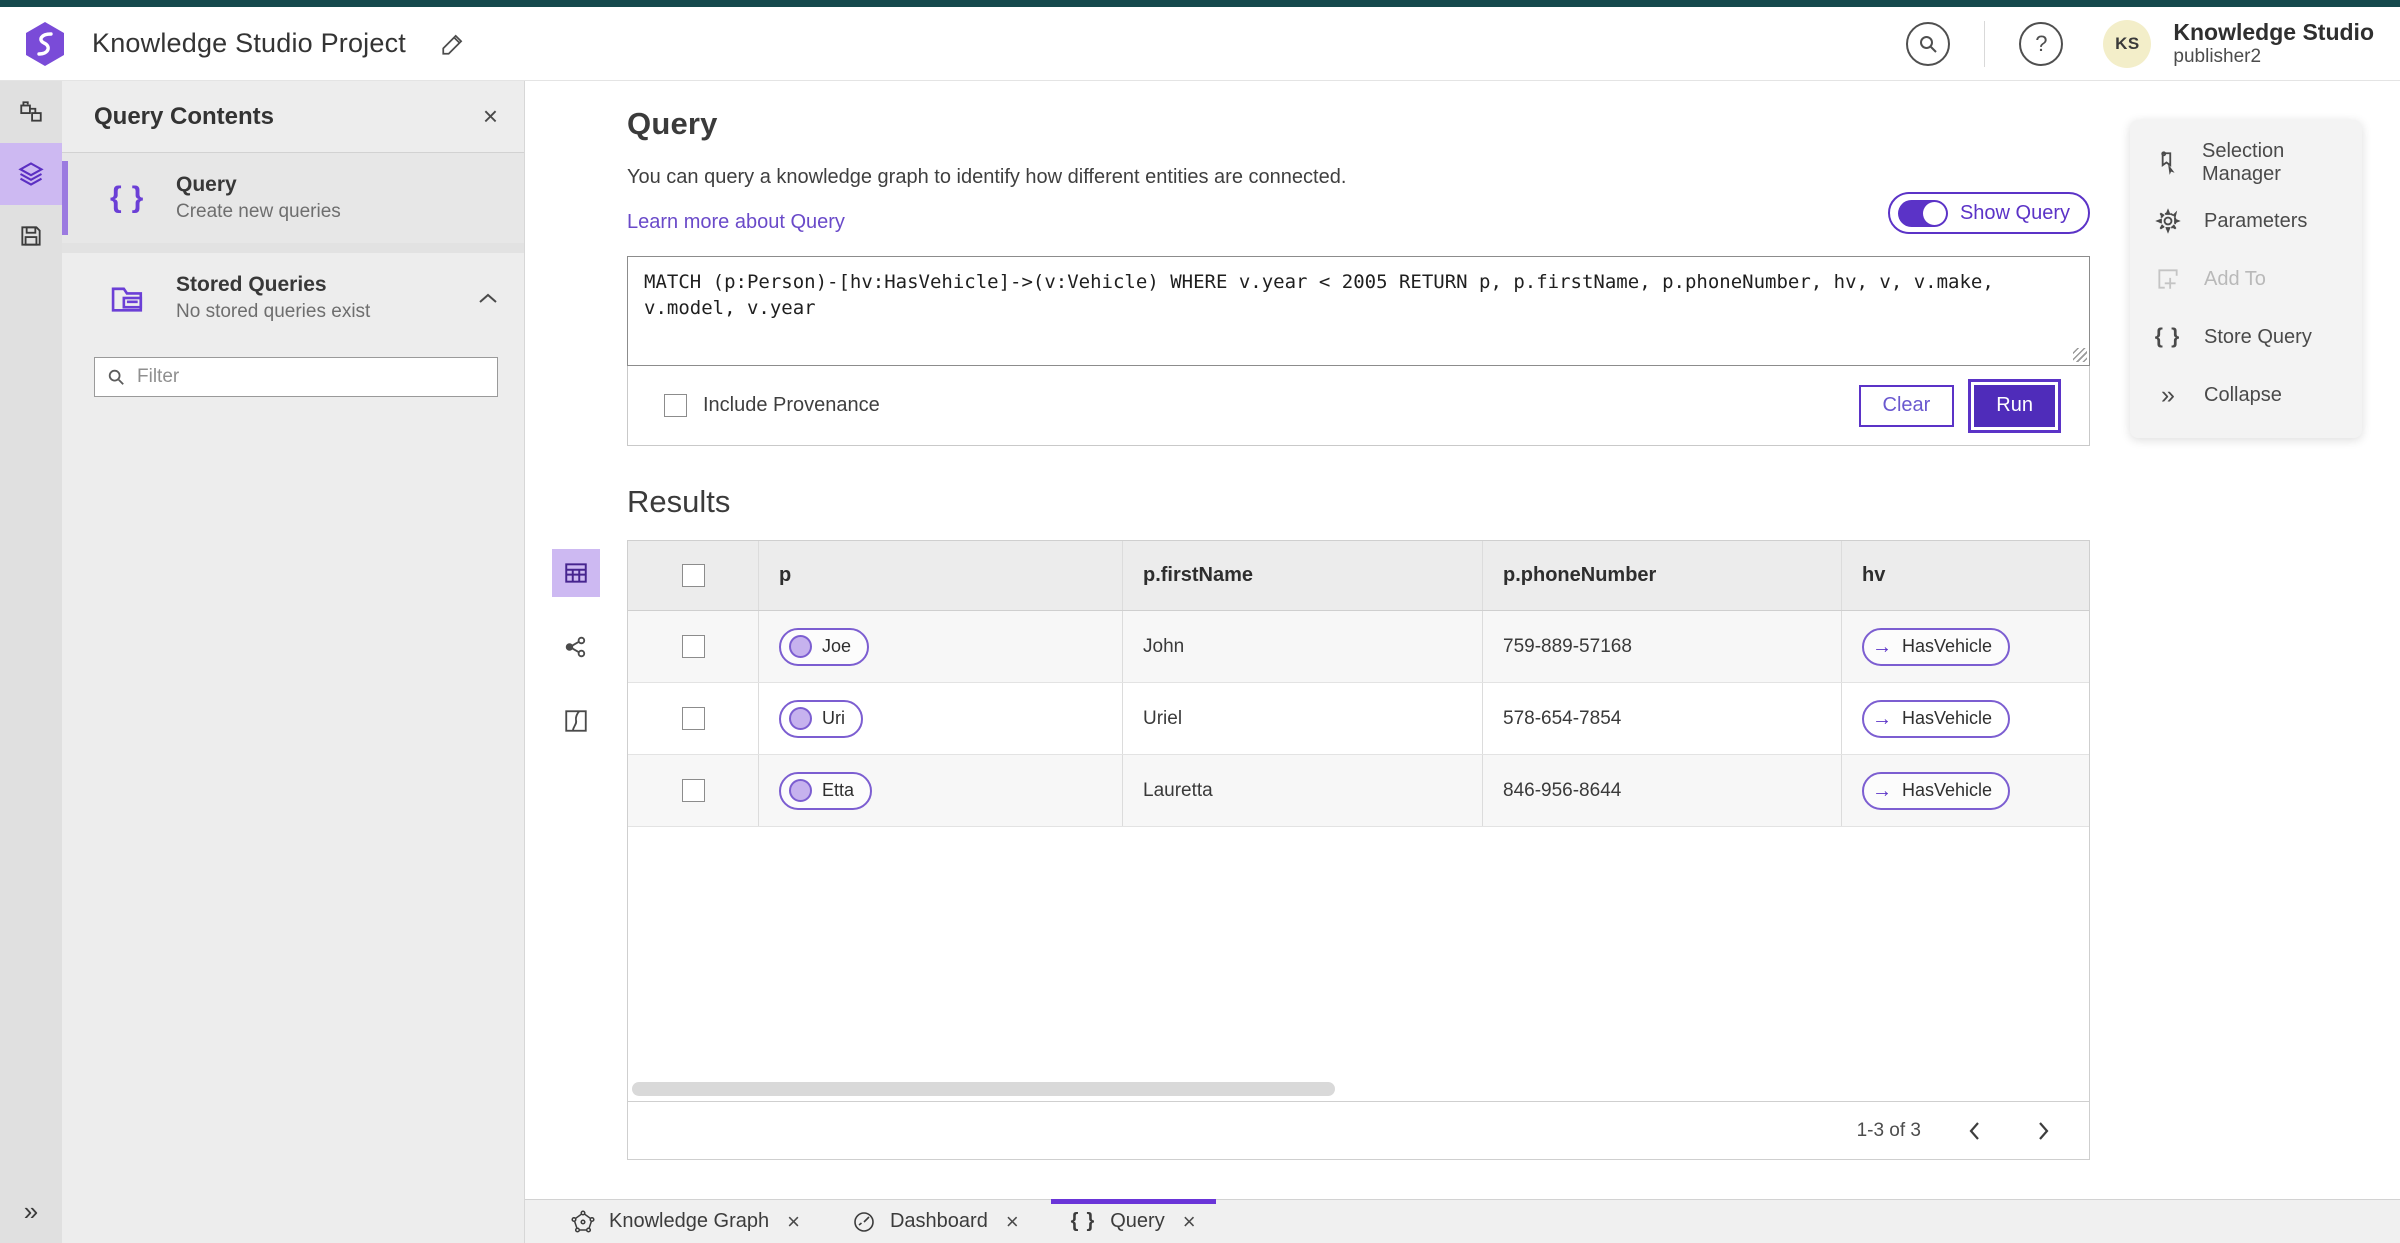  Describe the element at coordinates (1133, 1221) in the screenshot. I see `tab-query: { } Query ×` at that location.